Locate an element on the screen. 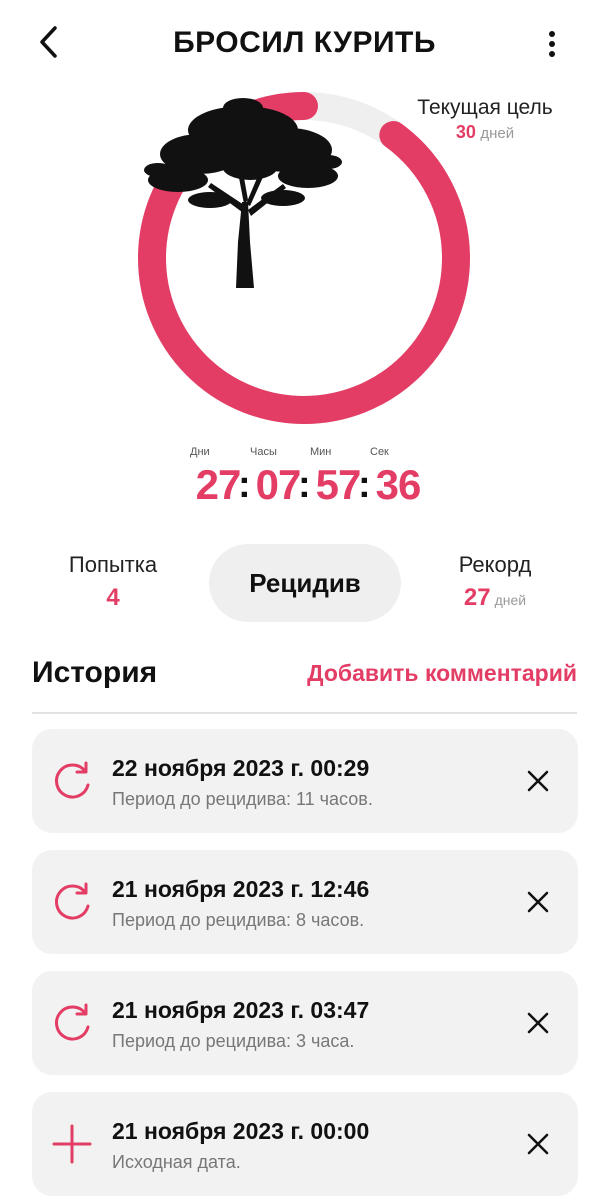 The width and height of the screenshot is (609, 1200). add-comment-link: Добавить комментарий is located at coordinates (442, 673).